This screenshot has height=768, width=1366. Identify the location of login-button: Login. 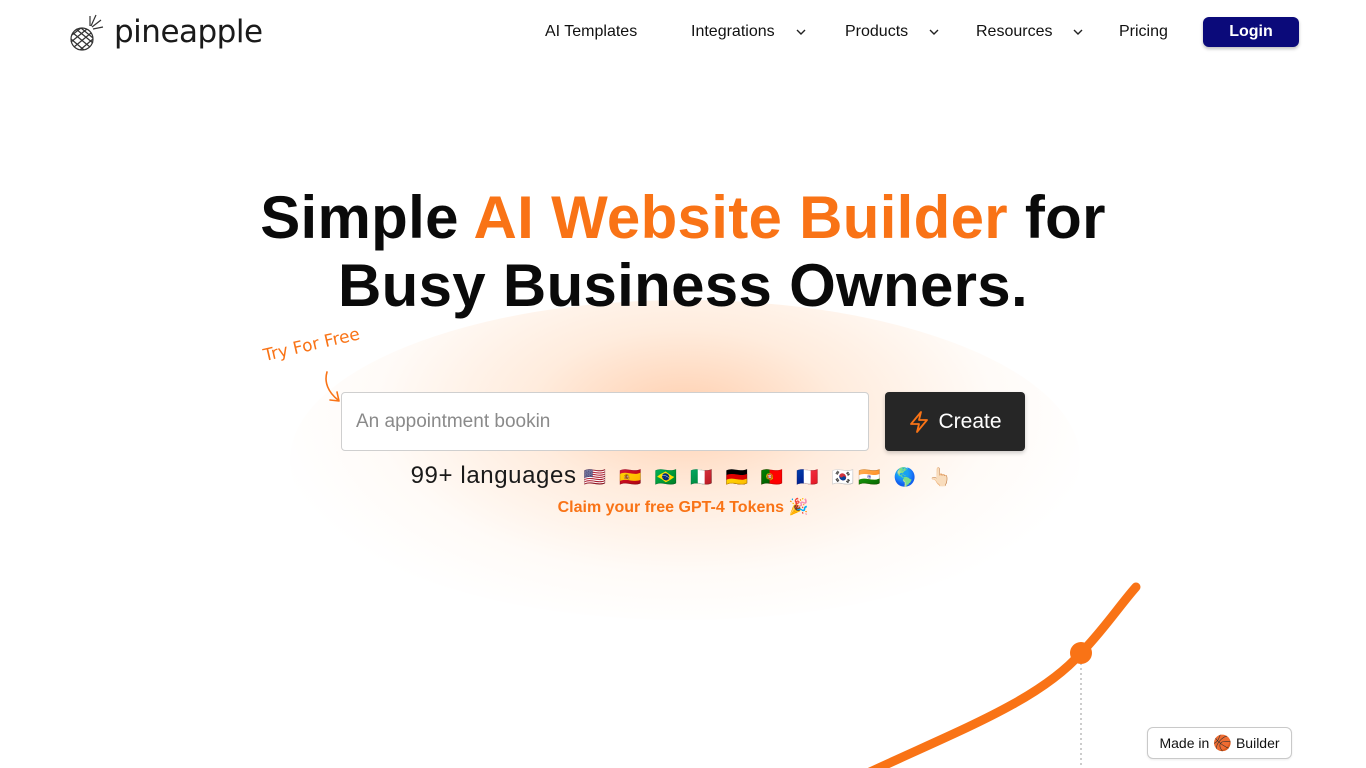
(1251, 32).